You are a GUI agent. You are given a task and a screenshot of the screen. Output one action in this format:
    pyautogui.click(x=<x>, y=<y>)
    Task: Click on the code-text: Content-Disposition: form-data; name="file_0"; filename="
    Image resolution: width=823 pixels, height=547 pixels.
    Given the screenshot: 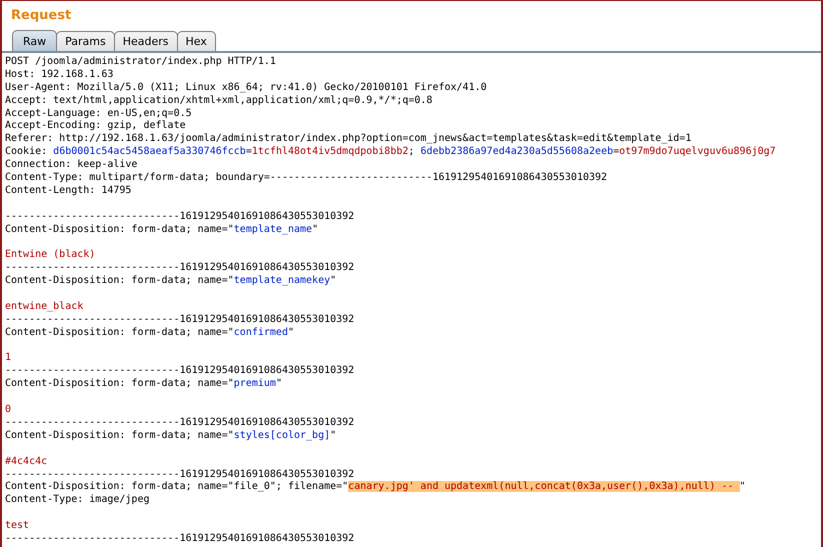 What is the action you would take?
    pyautogui.click(x=176, y=486)
    